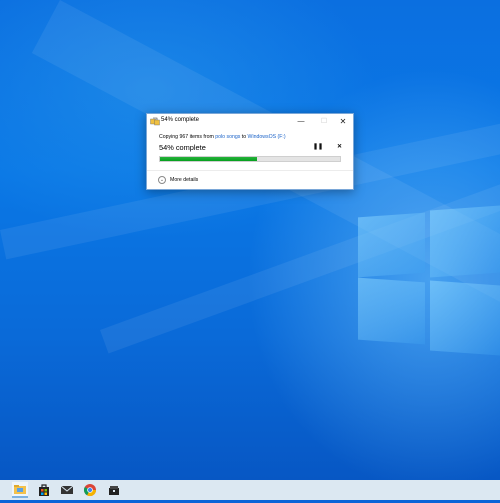 This screenshot has height=503, width=500. I want to click on pause-button: ❚❚, so click(318, 147).